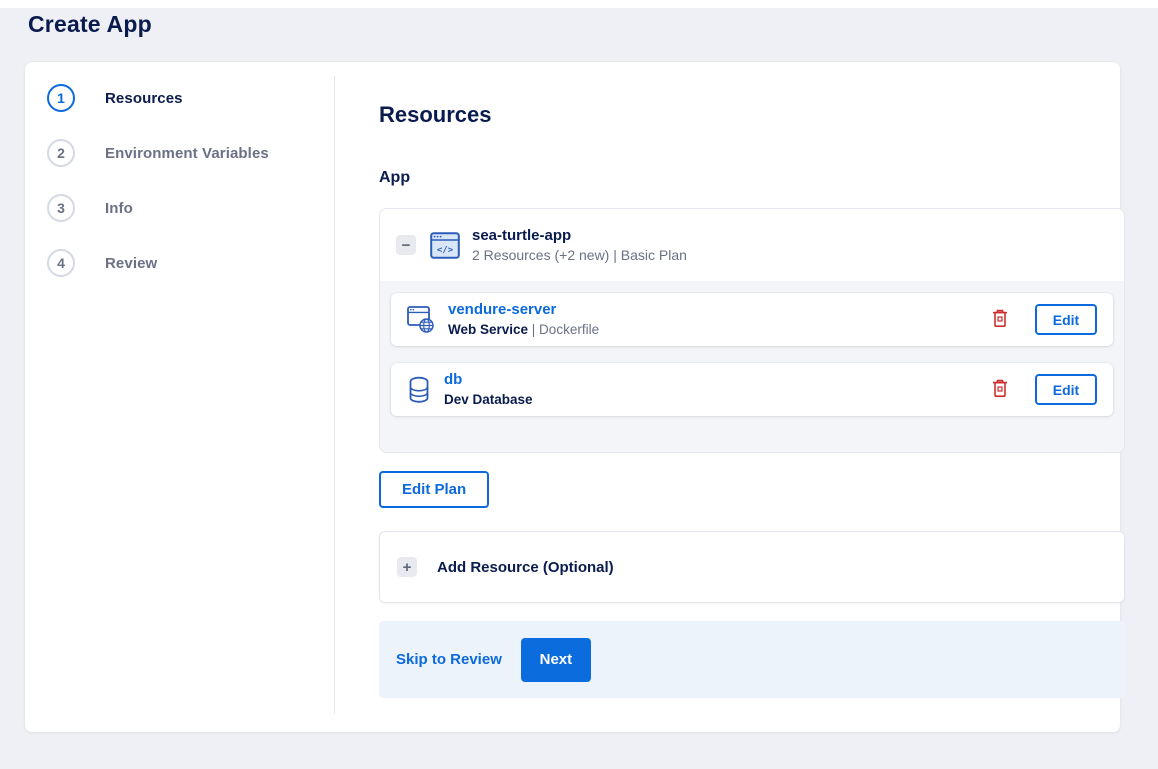 This screenshot has width=1158, height=769. I want to click on step-label: Environment Variables, so click(187, 153).